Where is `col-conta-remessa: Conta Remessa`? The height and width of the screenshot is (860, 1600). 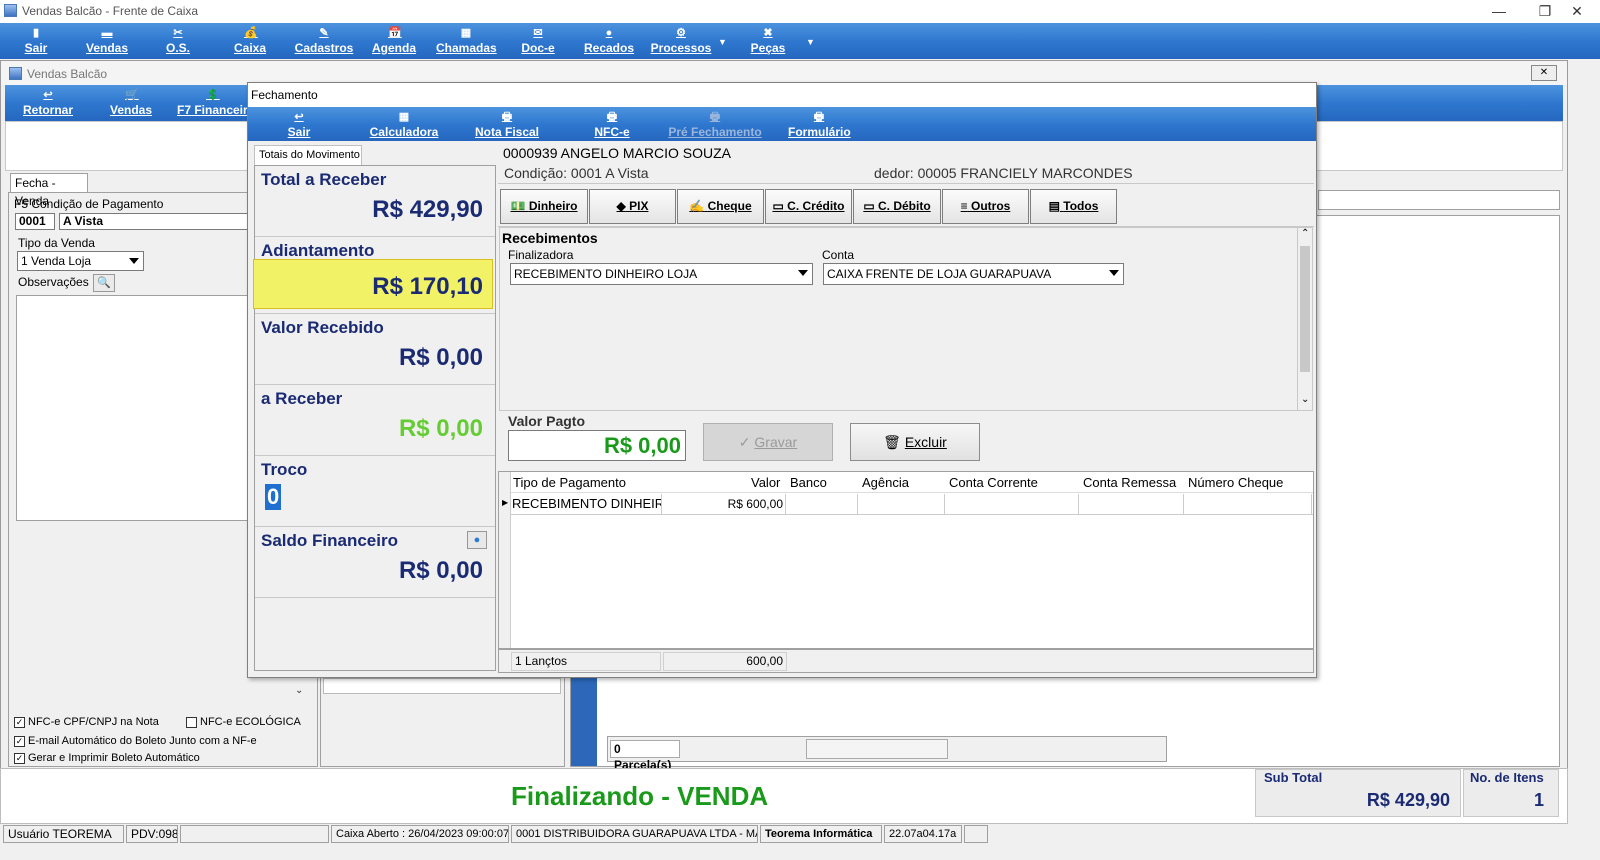
col-conta-remessa: Conta Remessa is located at coordinates (1129, 482).